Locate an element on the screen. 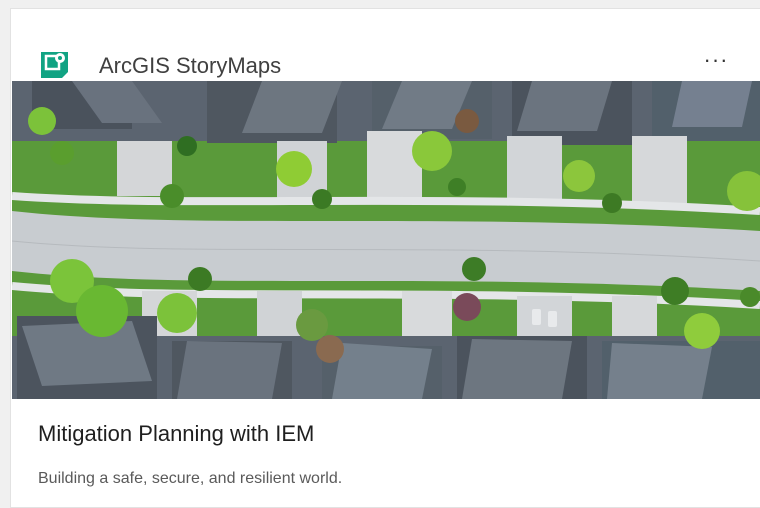 The image size is (760, 508). more-options-button: ··· is located at coordinates (716, 62).